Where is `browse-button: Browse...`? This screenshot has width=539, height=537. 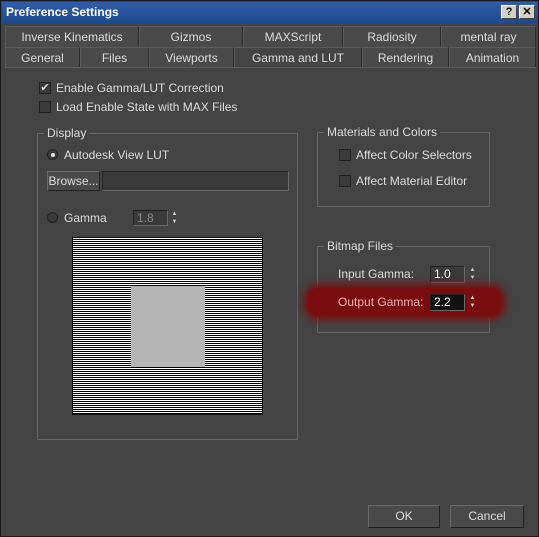 browse-button: Browse... is located at coordinates (73, 181).